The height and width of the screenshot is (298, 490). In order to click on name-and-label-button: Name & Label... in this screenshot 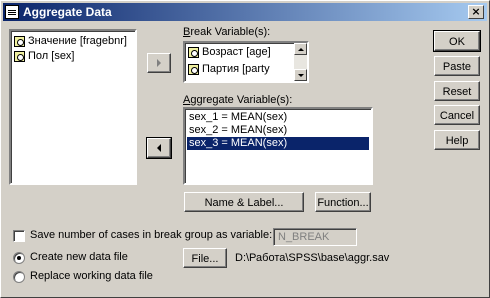, I will do `click(244, 202)`.